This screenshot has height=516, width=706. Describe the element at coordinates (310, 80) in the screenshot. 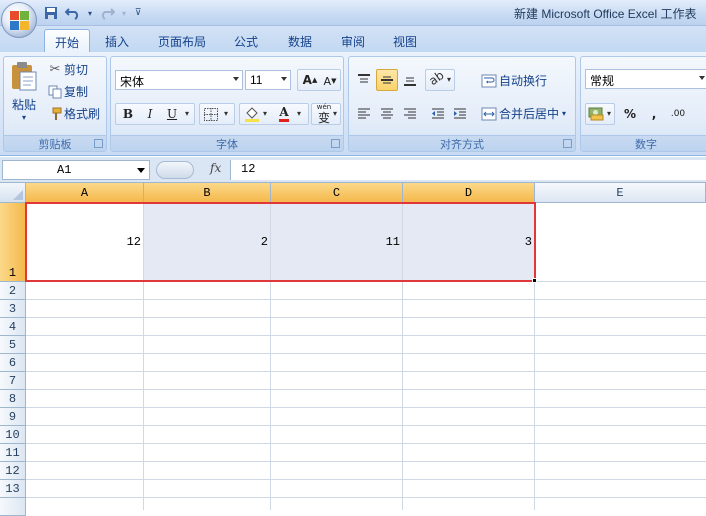

I see `grow-font-button: A ▲` at that location.